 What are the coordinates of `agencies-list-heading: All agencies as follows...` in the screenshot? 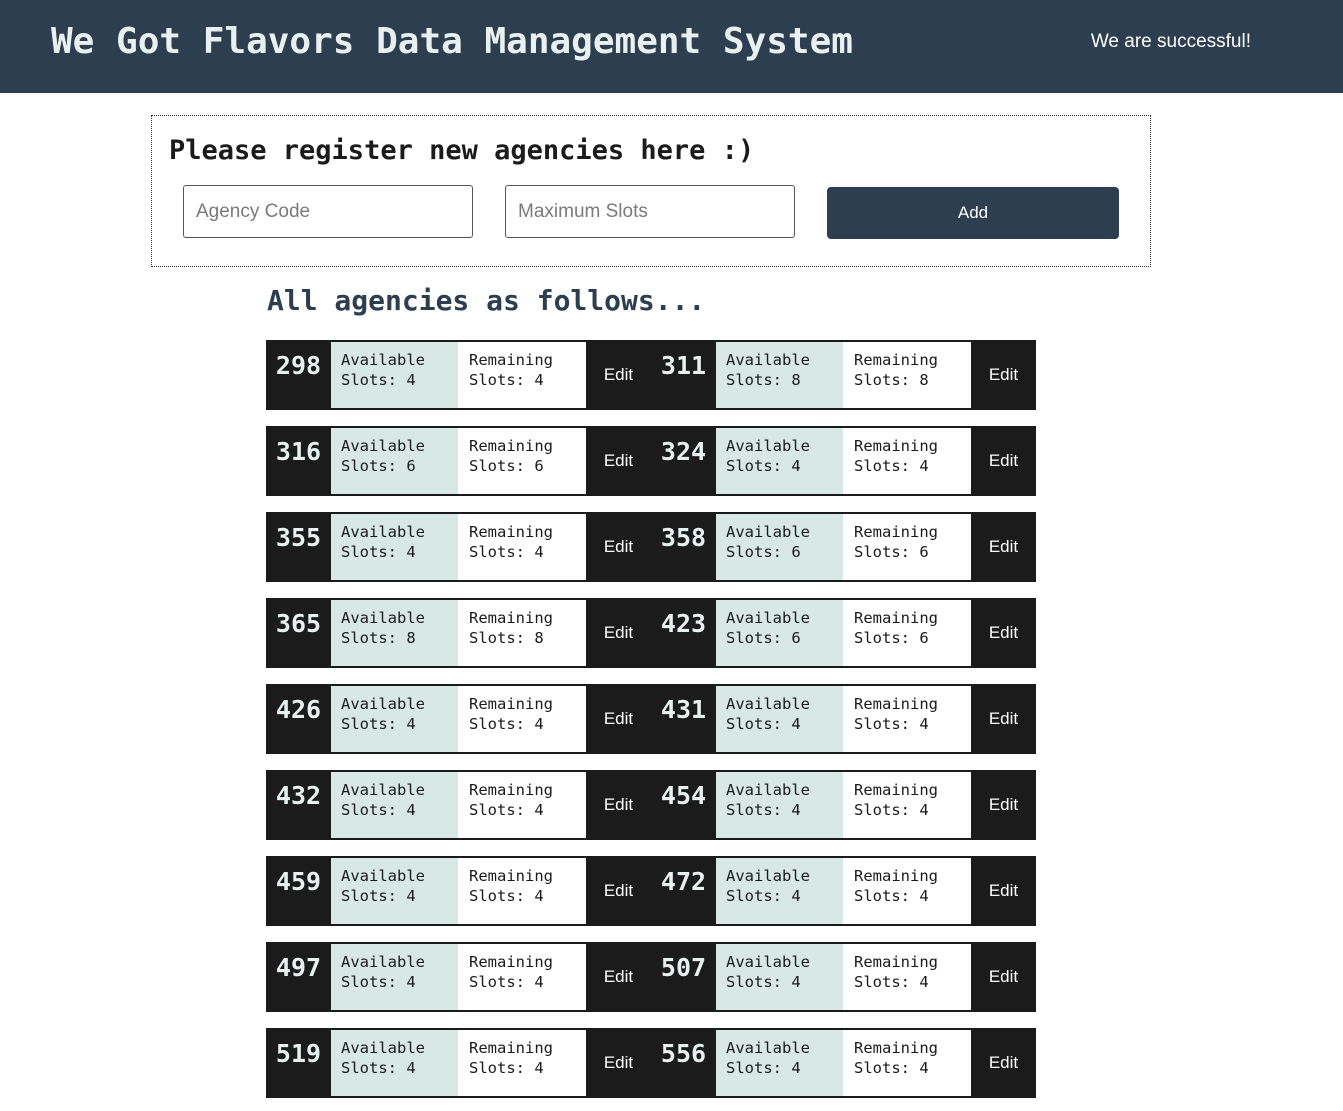 It's located at (486, 300).